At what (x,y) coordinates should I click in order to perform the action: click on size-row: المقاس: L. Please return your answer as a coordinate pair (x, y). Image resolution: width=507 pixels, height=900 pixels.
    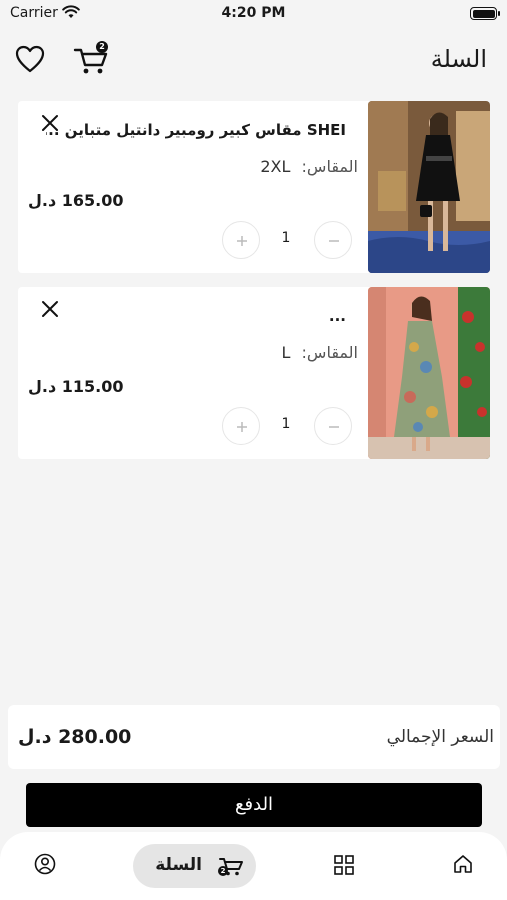
    Looking at the image, I should click on (320, 352).